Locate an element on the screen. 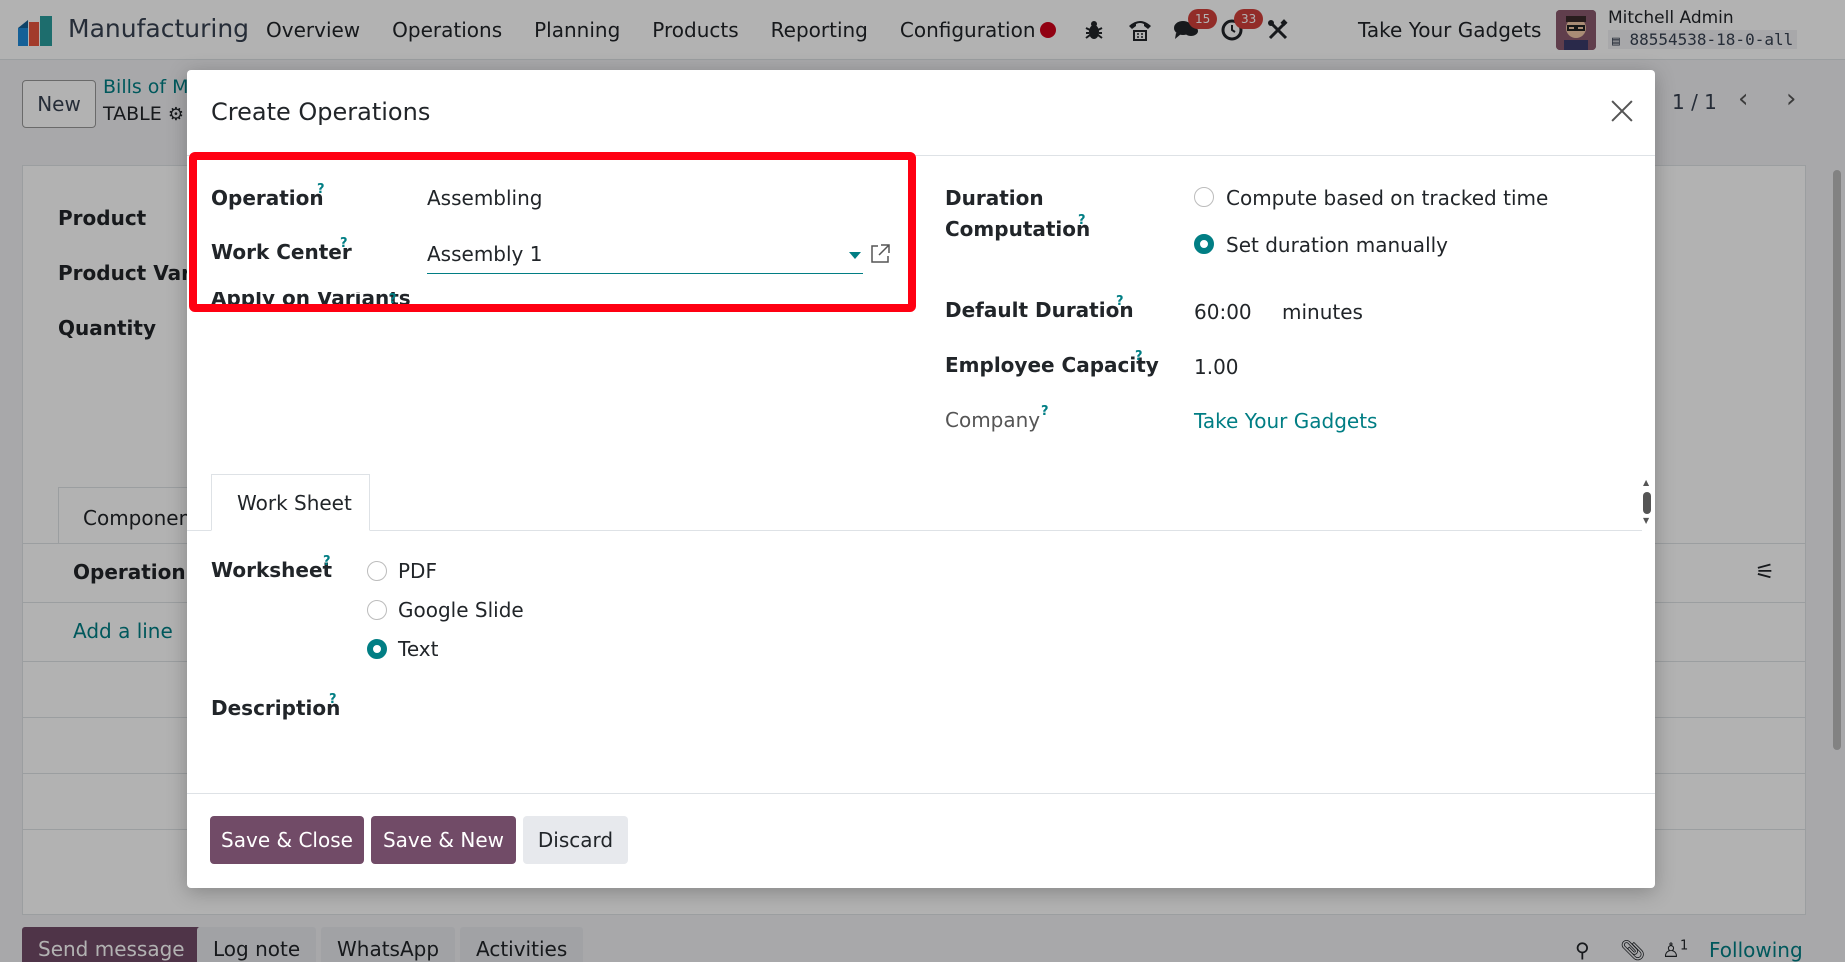 Image resolution: width=1845 pixels, height=962 pixels. radio-set-manually is located at coordinates (1204, 244).